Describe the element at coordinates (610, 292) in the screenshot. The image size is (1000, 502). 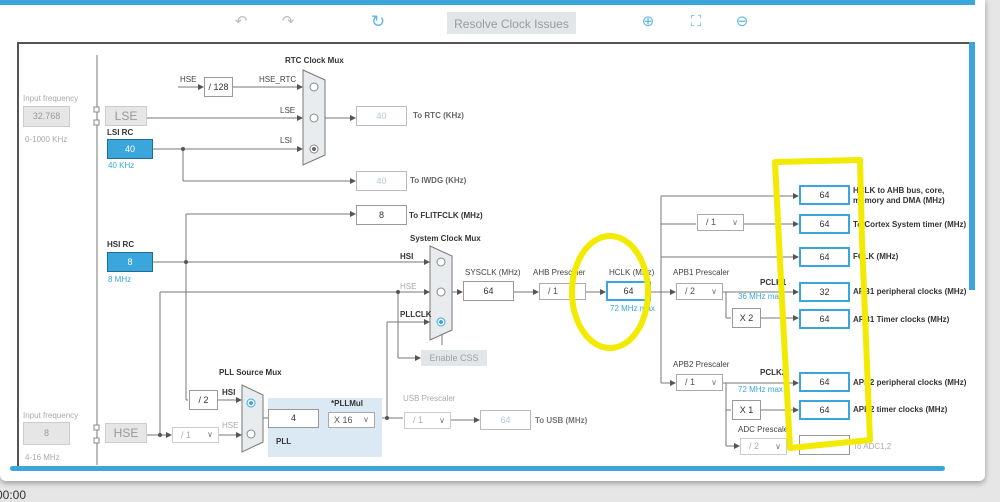
I see `hclk-highlight-circle` at that location.